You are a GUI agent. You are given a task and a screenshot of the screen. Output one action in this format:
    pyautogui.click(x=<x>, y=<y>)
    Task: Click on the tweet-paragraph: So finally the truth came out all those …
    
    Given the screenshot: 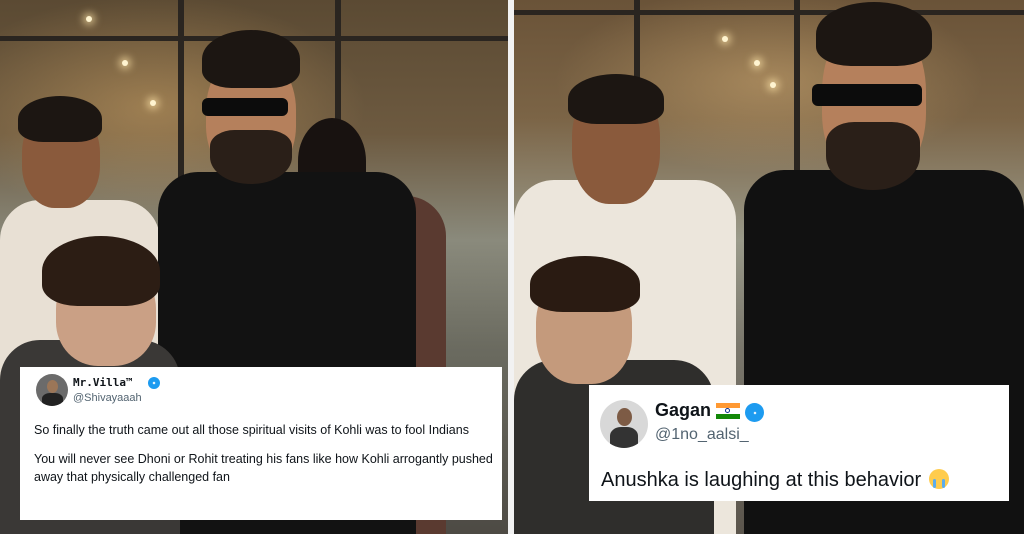 What is the action you would take?
    pyautogui.click(x=251, y=430)
    